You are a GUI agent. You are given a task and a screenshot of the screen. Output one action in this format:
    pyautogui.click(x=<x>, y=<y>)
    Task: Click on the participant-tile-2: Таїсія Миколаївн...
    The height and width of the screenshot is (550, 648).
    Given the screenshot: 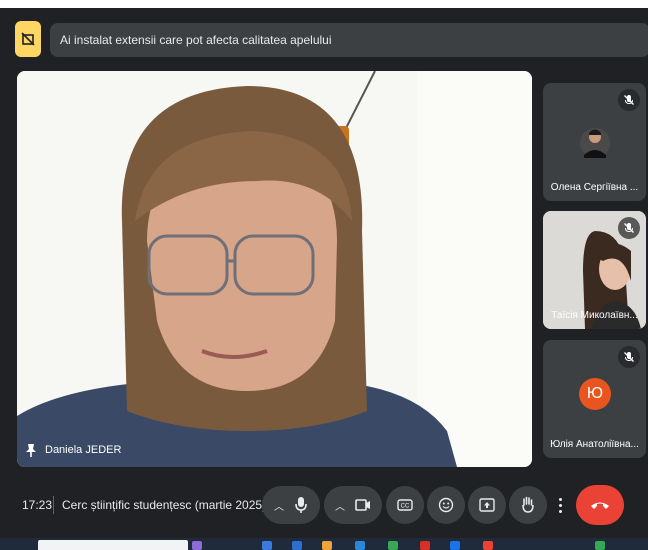 What is the action you would take?
    pyautogui.click(x=594, y=270)
    